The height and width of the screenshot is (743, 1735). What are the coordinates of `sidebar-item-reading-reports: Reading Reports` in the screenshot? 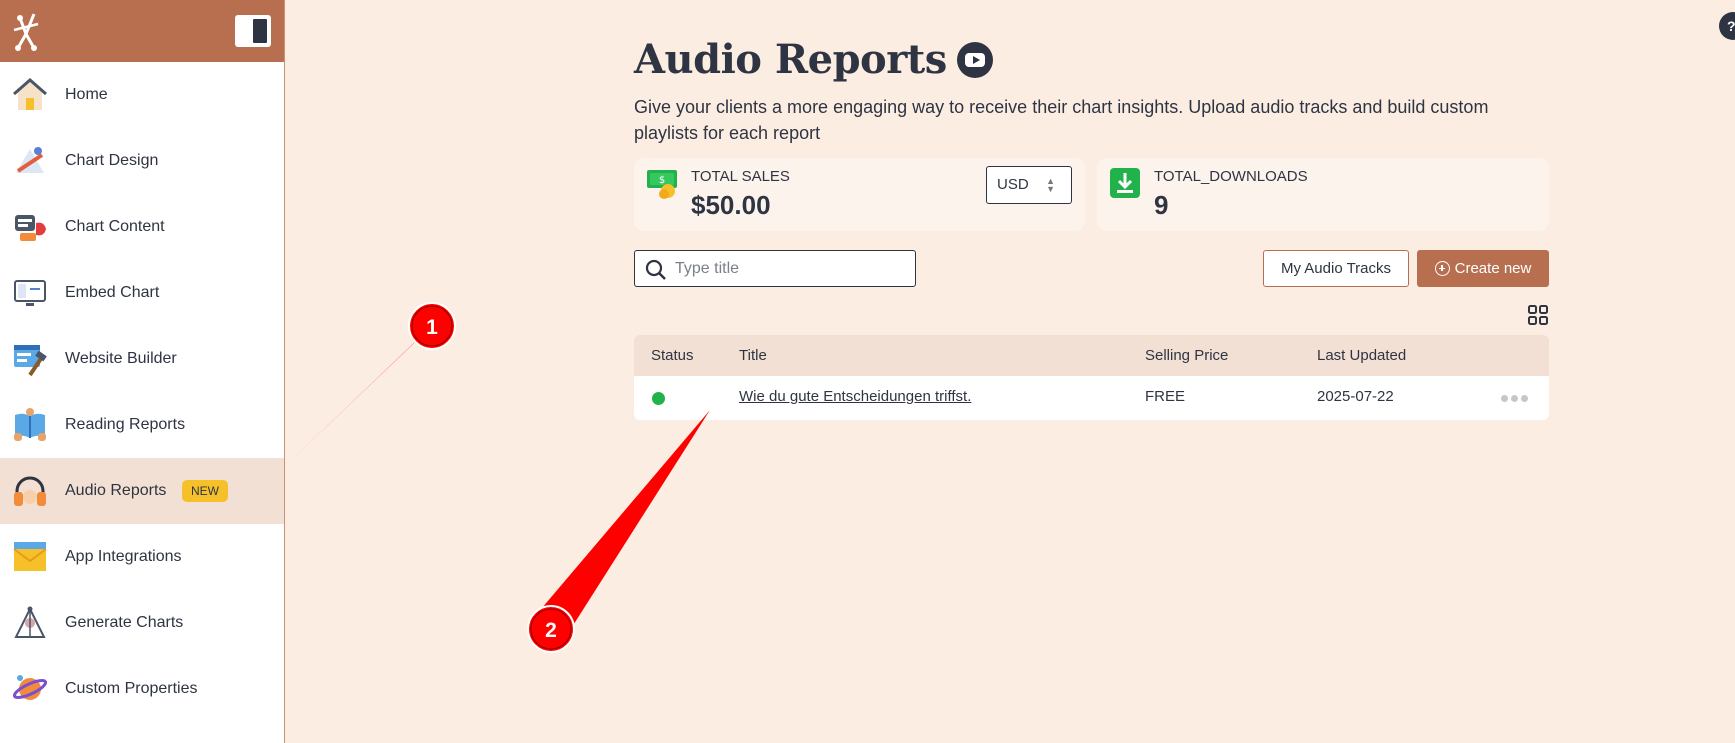 It's located at (142, 425).